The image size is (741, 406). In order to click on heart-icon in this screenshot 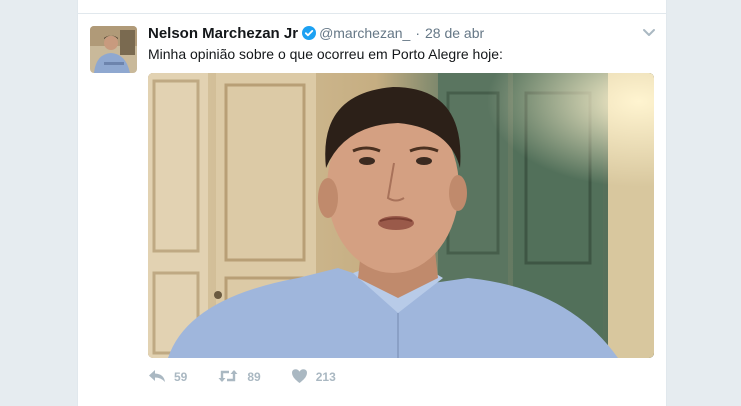, I will do `click(303, 377)`.